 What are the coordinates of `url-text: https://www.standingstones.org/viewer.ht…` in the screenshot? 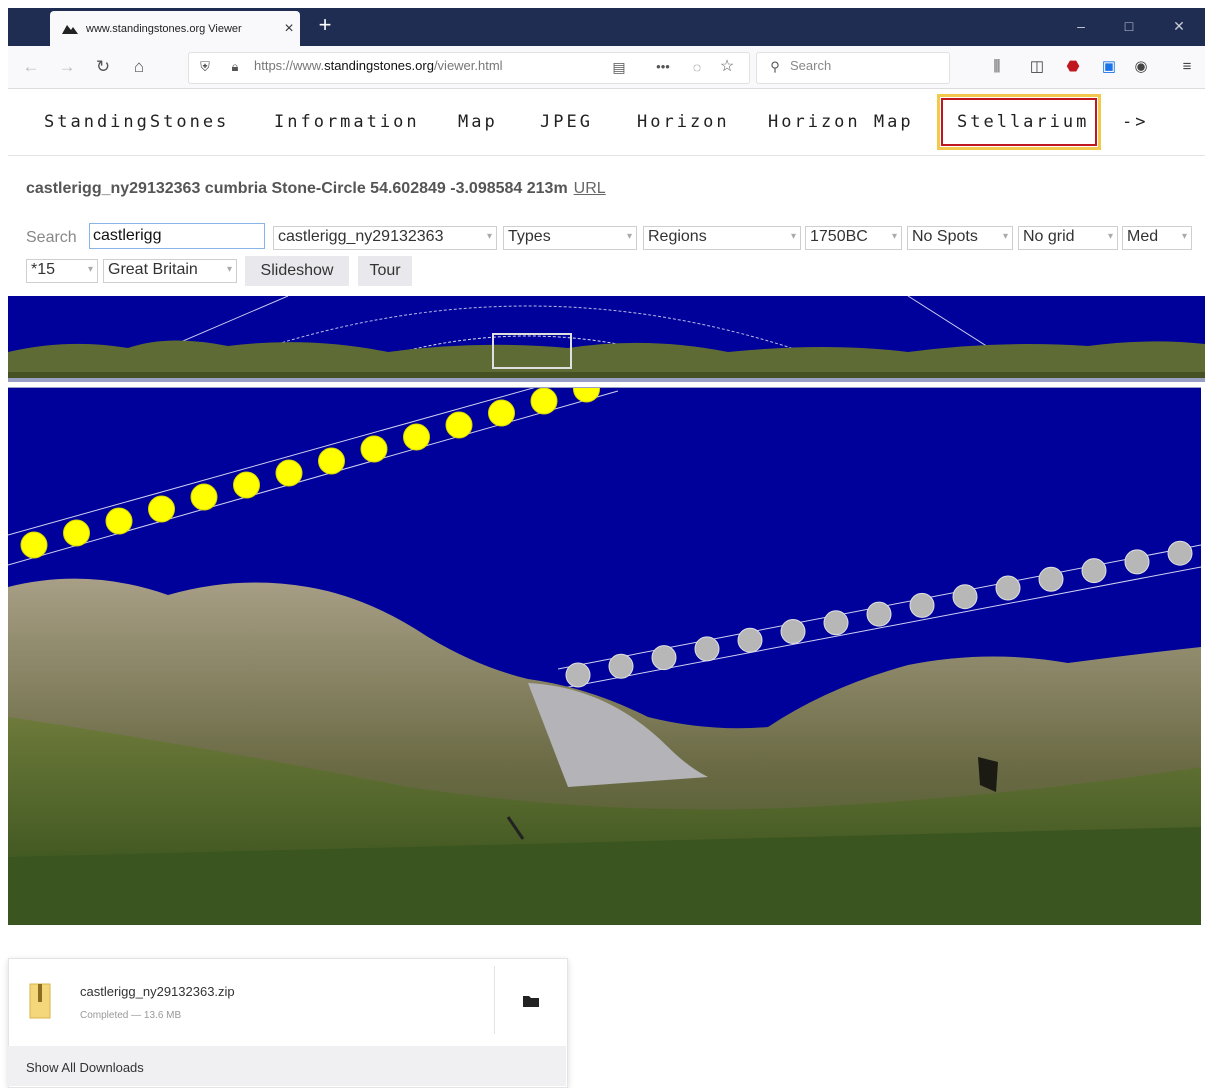 It's located at (378, 65).